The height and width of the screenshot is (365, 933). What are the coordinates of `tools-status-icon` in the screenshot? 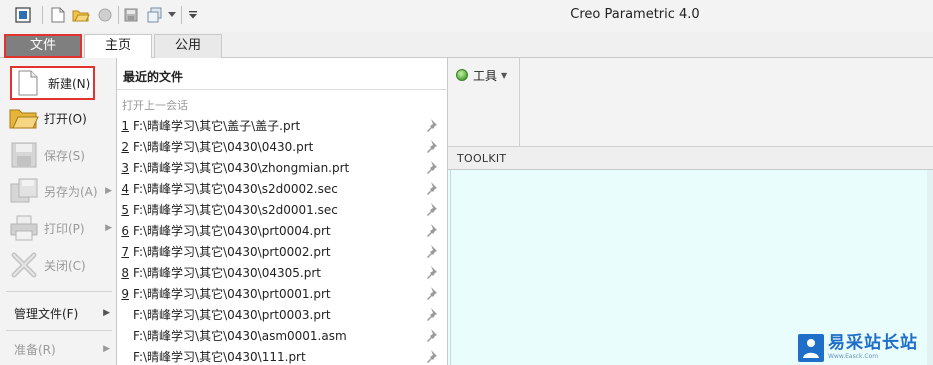 It's located at (462, 75).